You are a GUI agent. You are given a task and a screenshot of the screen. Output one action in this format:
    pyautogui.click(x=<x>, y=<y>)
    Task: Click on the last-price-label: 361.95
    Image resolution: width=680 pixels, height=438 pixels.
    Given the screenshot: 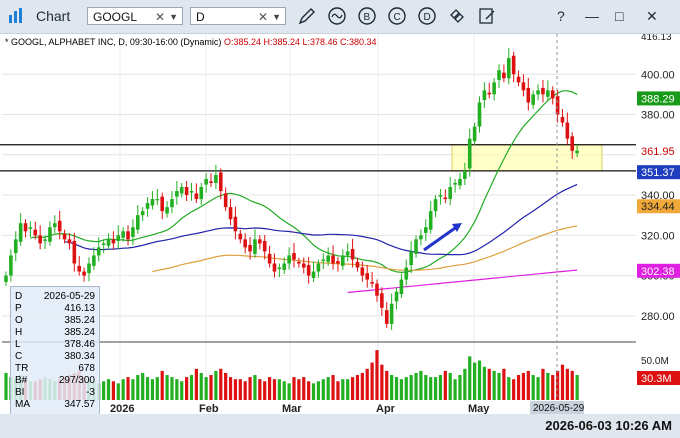 What is the action you would take?
    pyautogui.click(x=658, y=152)
    